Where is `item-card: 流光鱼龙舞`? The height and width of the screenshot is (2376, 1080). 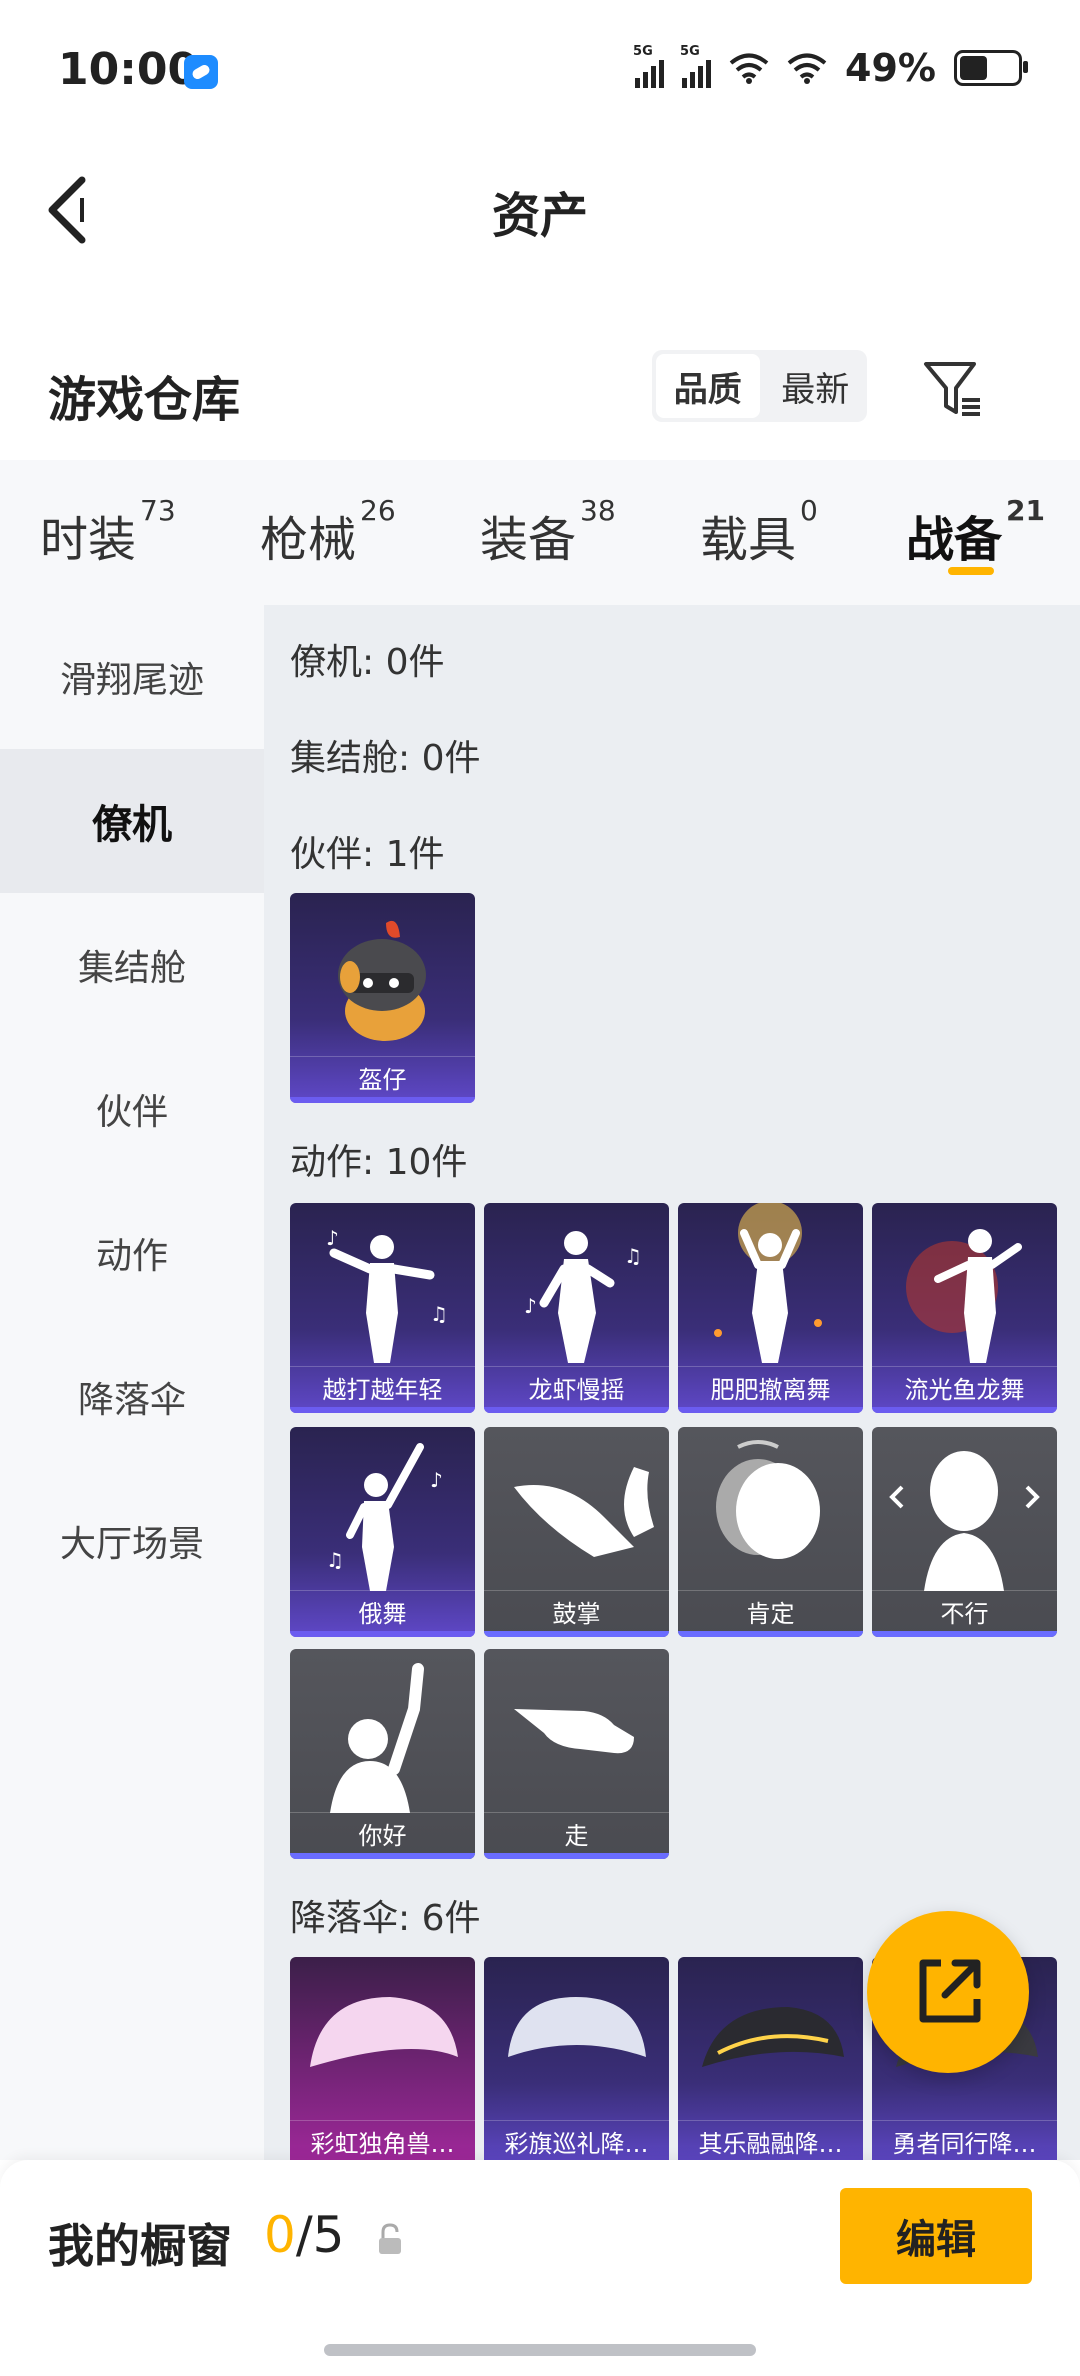
item-card: 流光鱼龙舞 is located at coordinates (964, 1308).